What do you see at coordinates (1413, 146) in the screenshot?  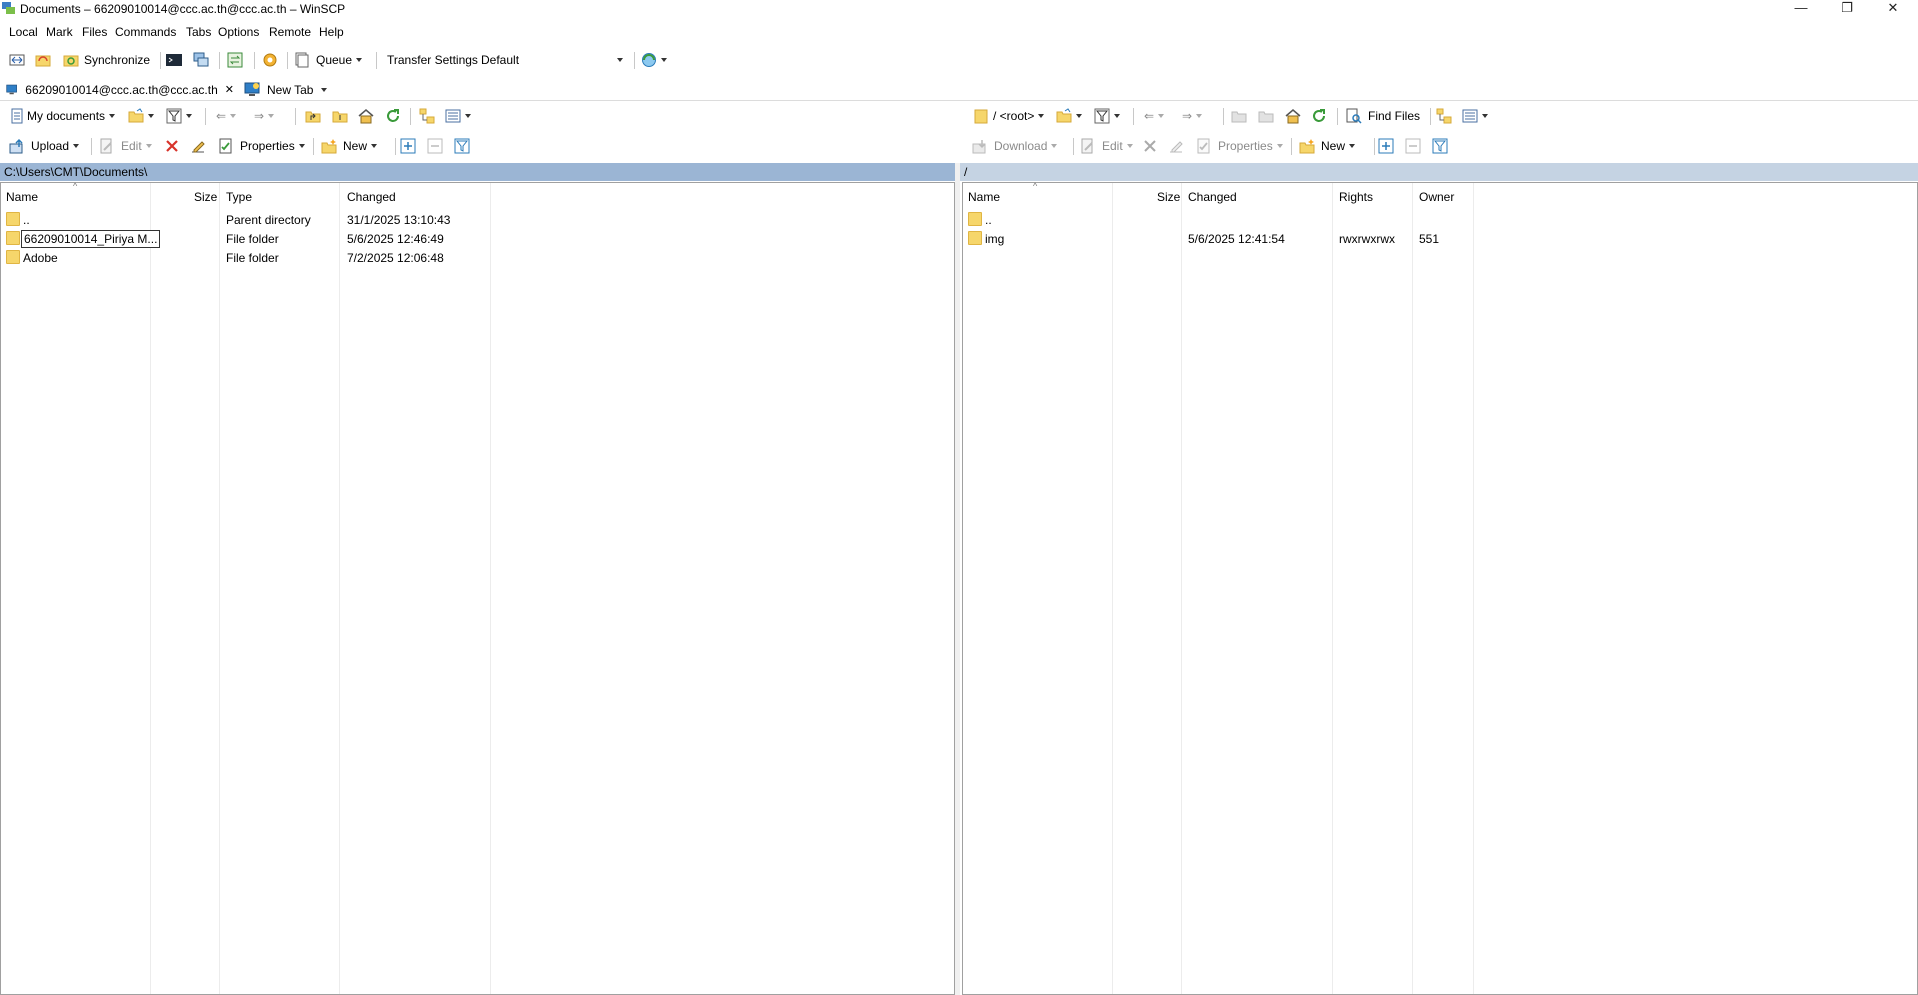 I see `minus-icon` at bounding box center [1413, 146].